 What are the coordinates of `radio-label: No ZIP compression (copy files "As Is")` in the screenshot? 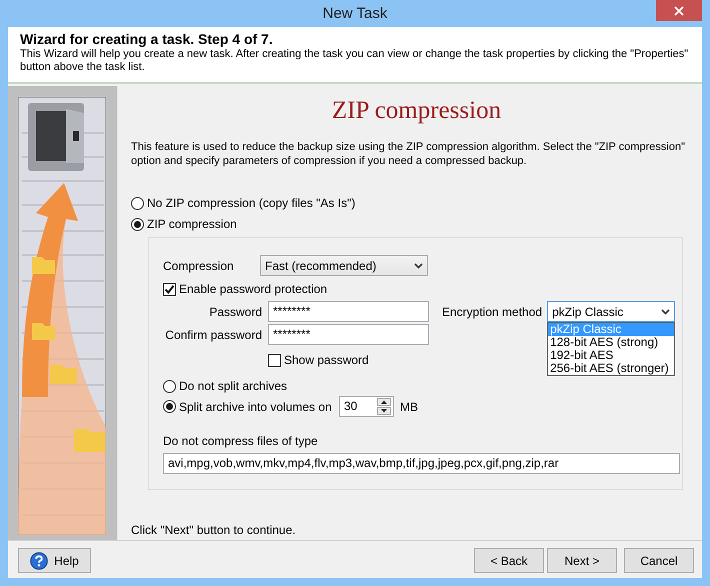 It's located at (251, 203).